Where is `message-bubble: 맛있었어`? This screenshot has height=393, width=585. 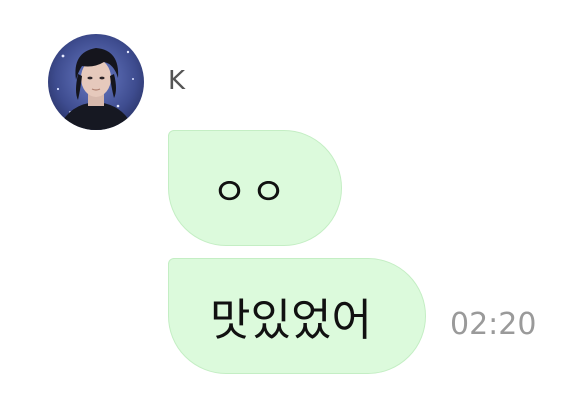 message-bubble: 맛있었어 is located at coordinates (297, 316).